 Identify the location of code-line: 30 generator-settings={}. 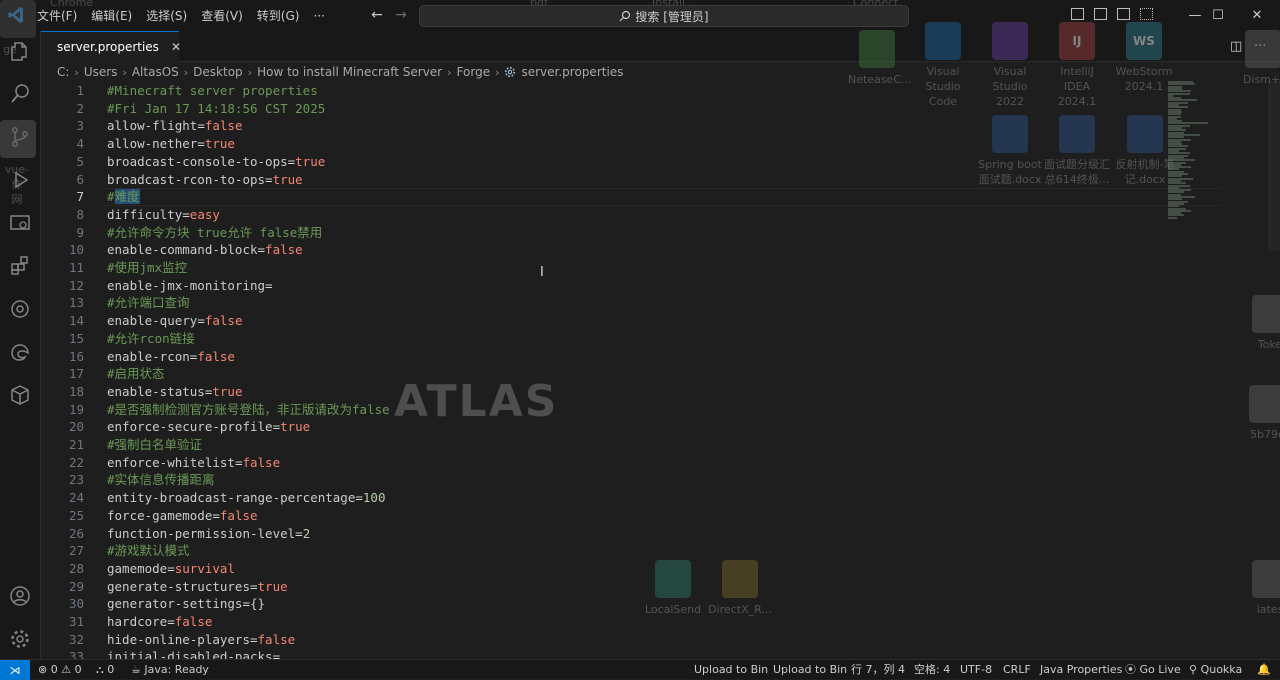
(616, 604).